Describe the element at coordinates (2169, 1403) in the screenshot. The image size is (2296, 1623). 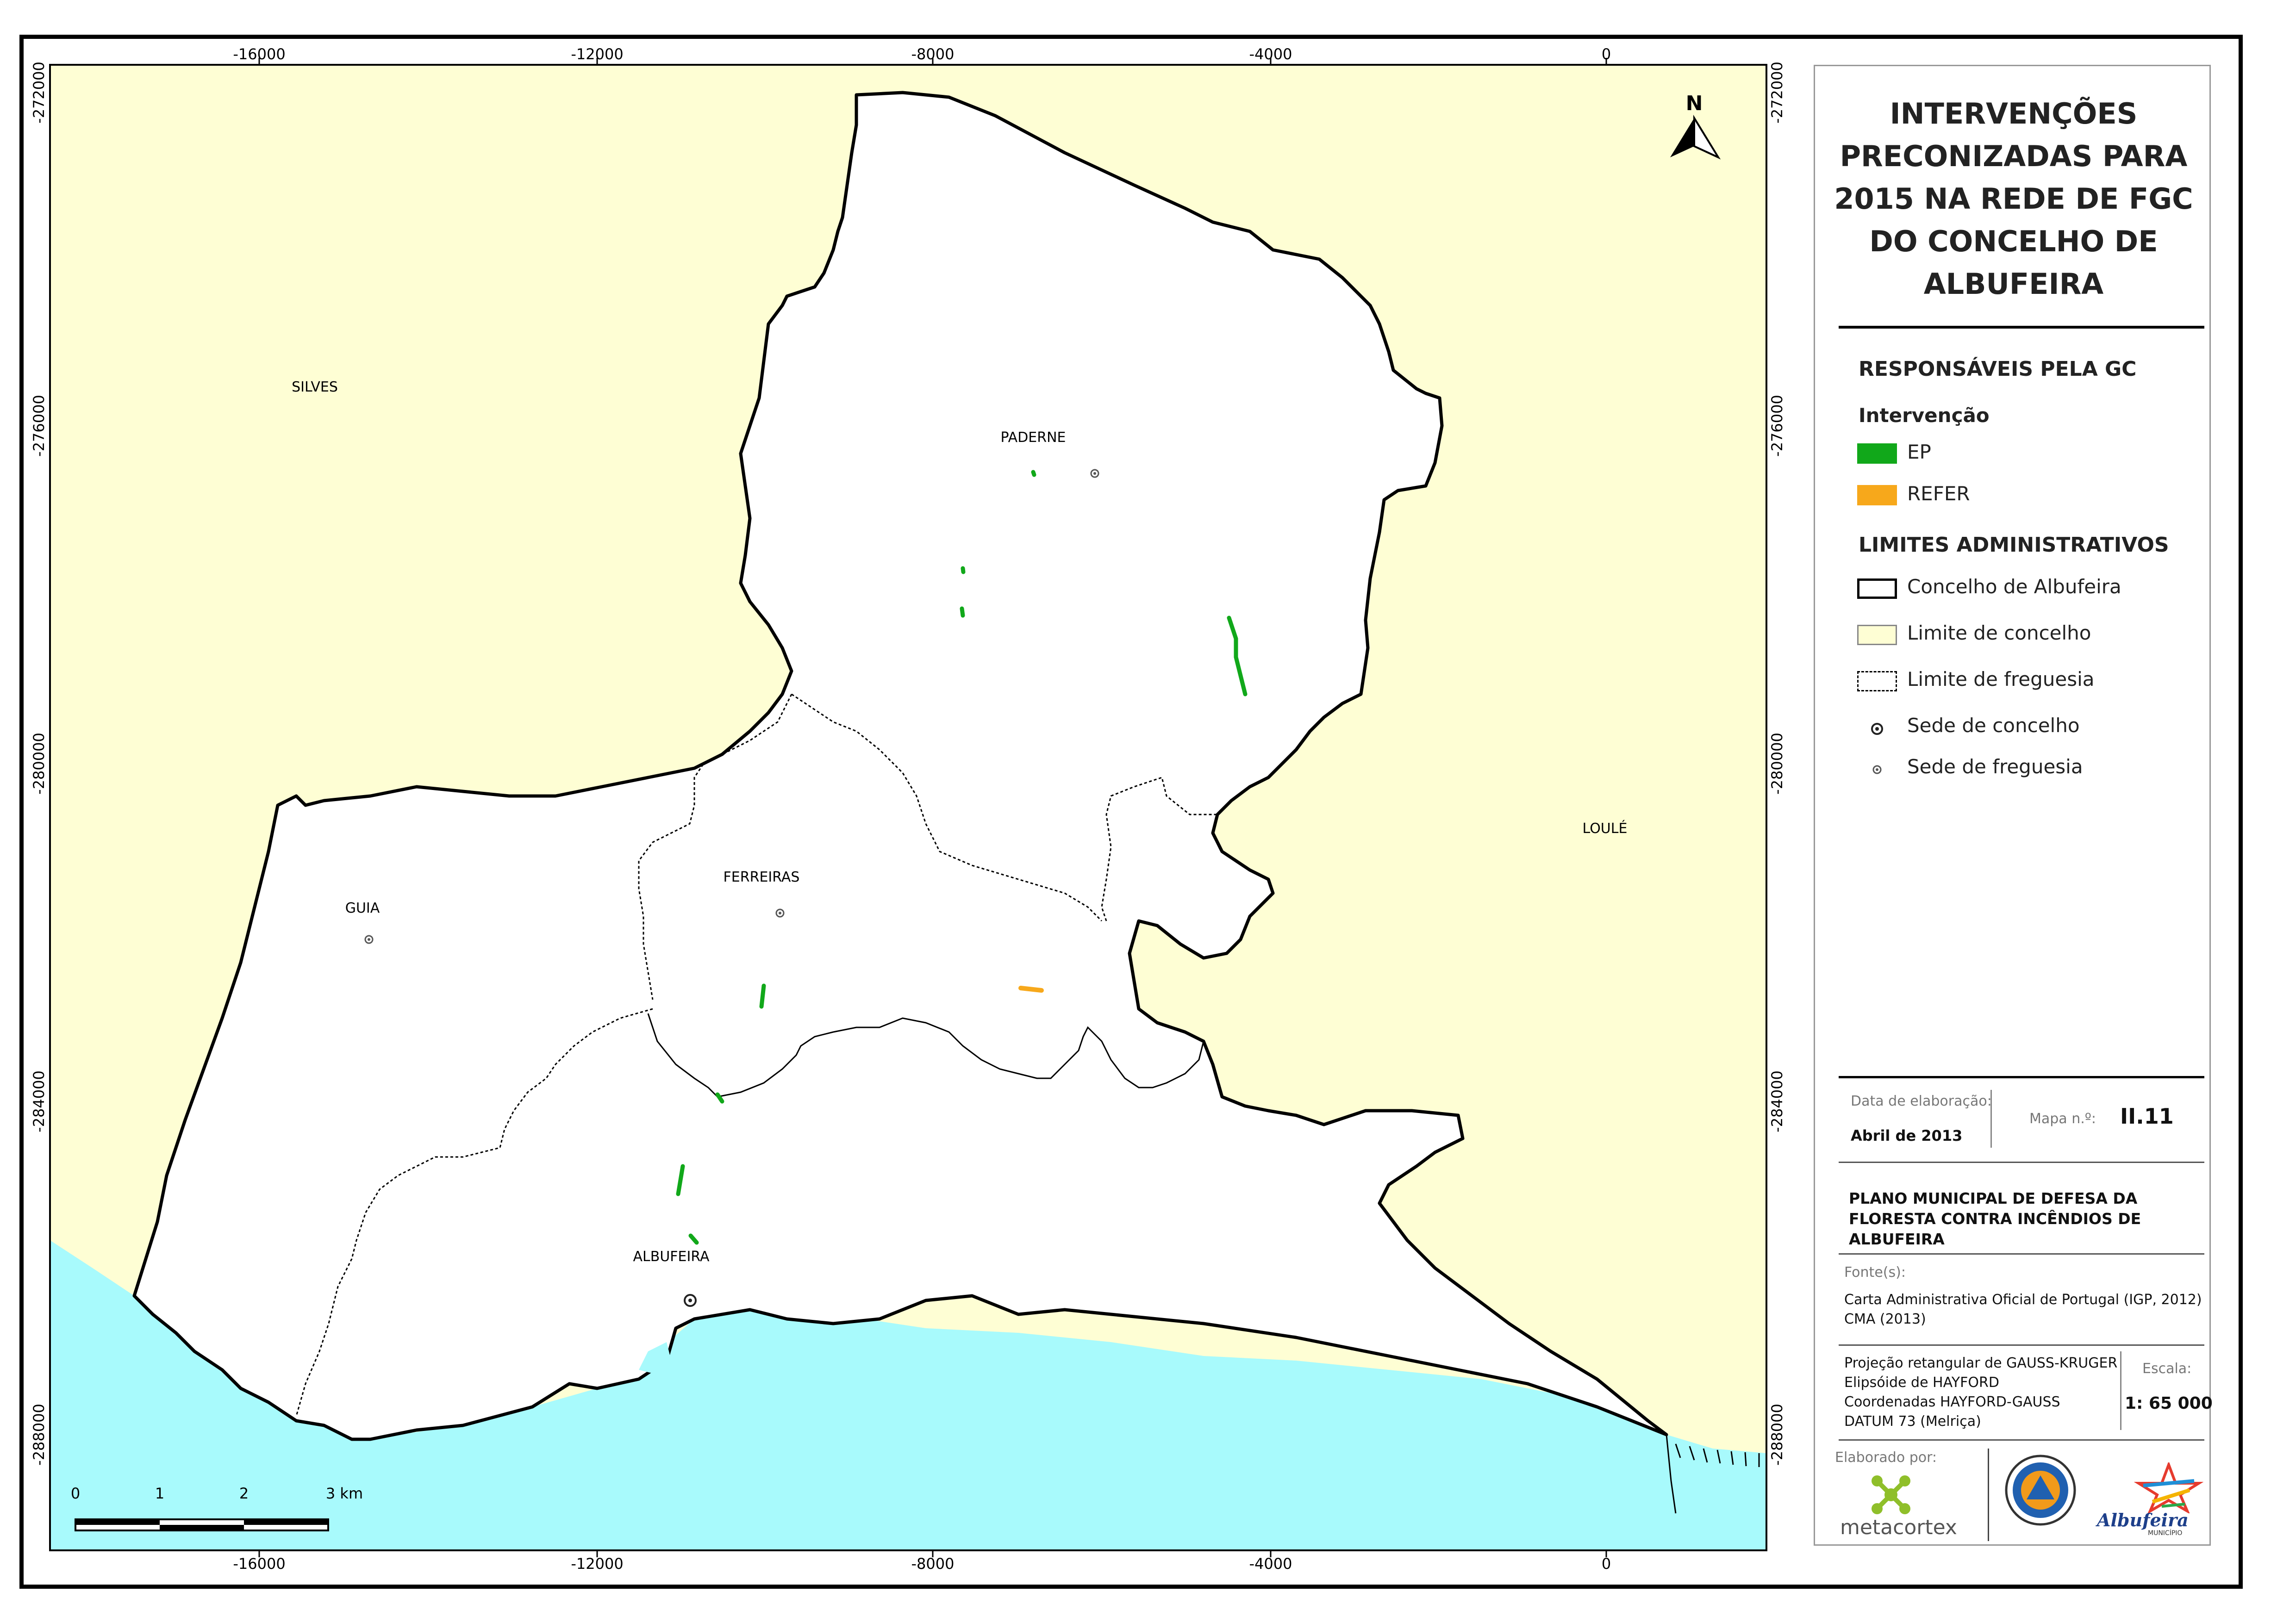
I see `scale-value: 1: 65 000` at that location.